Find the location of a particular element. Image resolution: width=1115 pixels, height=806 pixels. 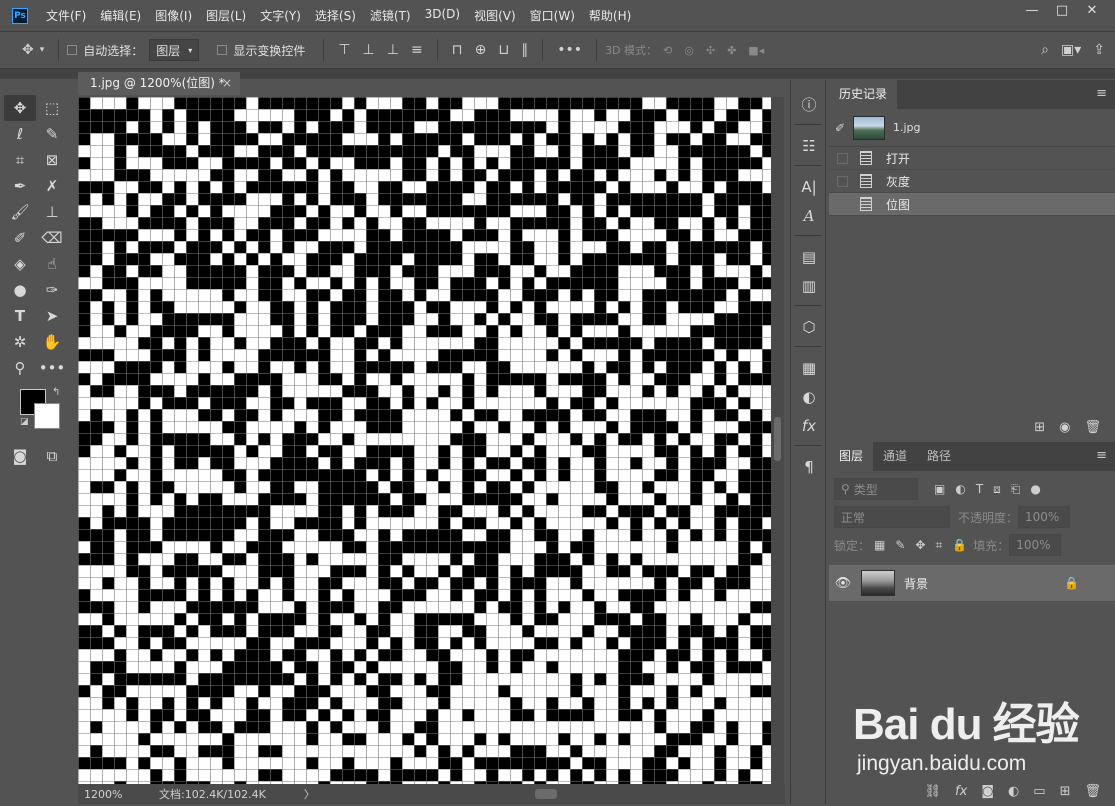

marquee-tool-icon: ⬚ is located at coordinates (52, 108).